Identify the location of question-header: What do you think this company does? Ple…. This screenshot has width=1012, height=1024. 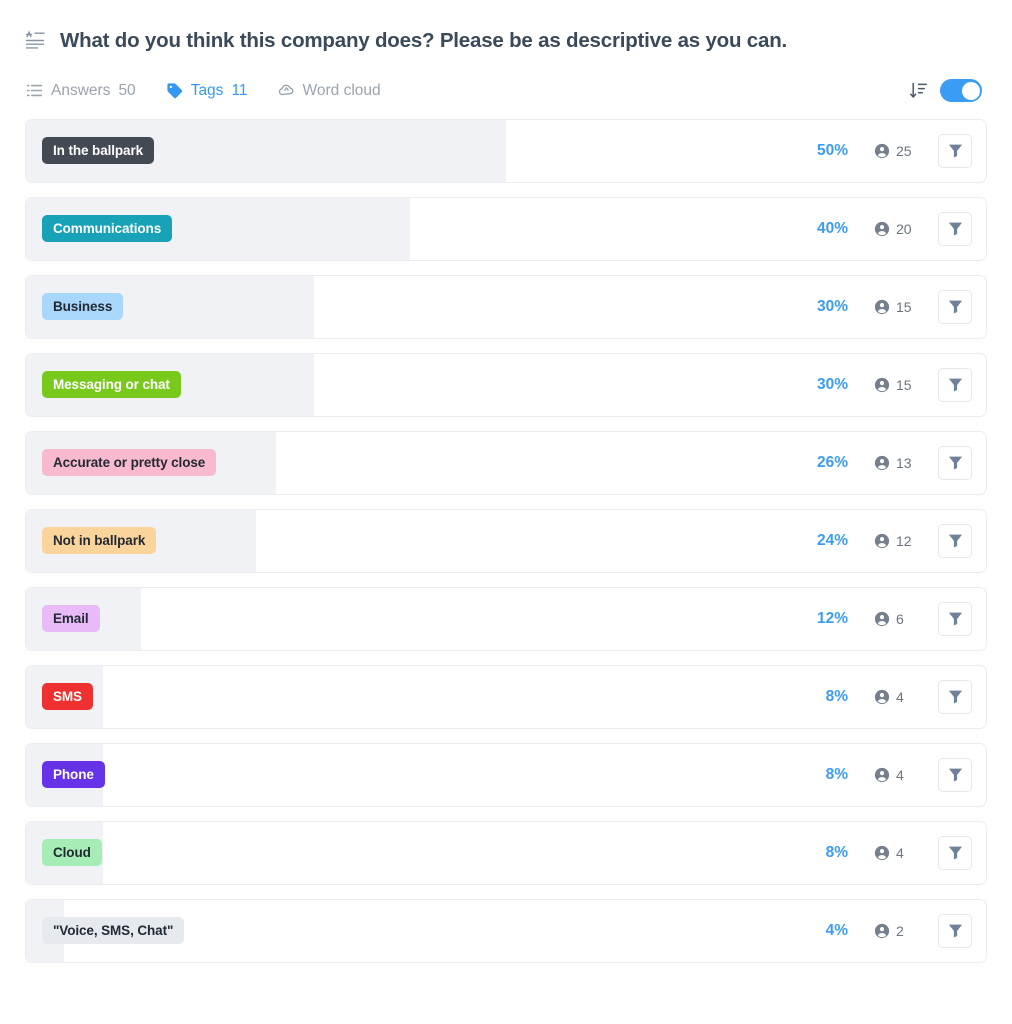
(506, 27).